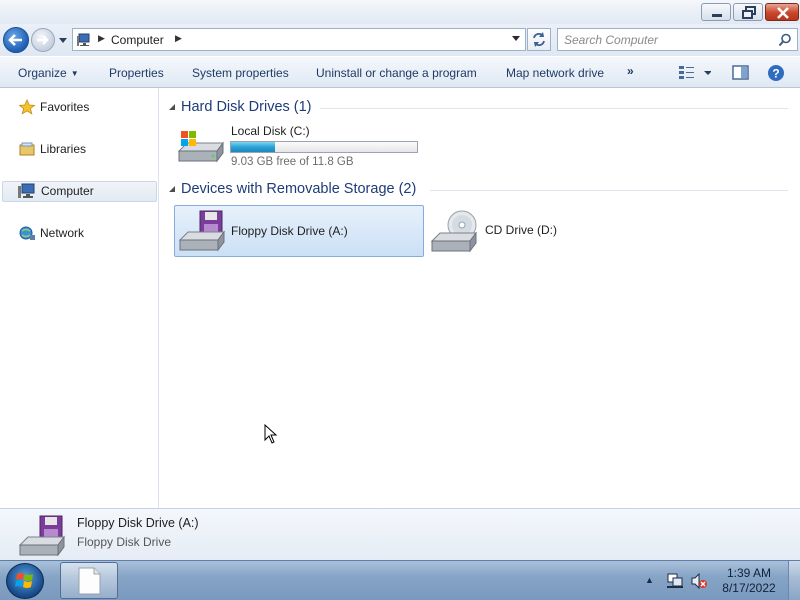 Image resolution: width=800 pixels, height=600 pixels. I want to click on group-title: Devices with Removable Storage (2), so click(299, 189).